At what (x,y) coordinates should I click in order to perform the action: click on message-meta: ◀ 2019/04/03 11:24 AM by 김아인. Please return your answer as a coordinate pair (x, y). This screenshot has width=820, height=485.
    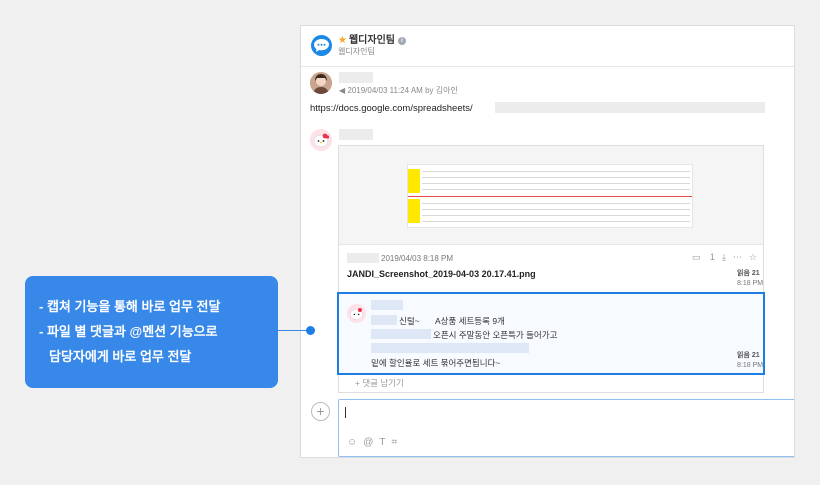
    Looking at the image, I should click on (398, 90).